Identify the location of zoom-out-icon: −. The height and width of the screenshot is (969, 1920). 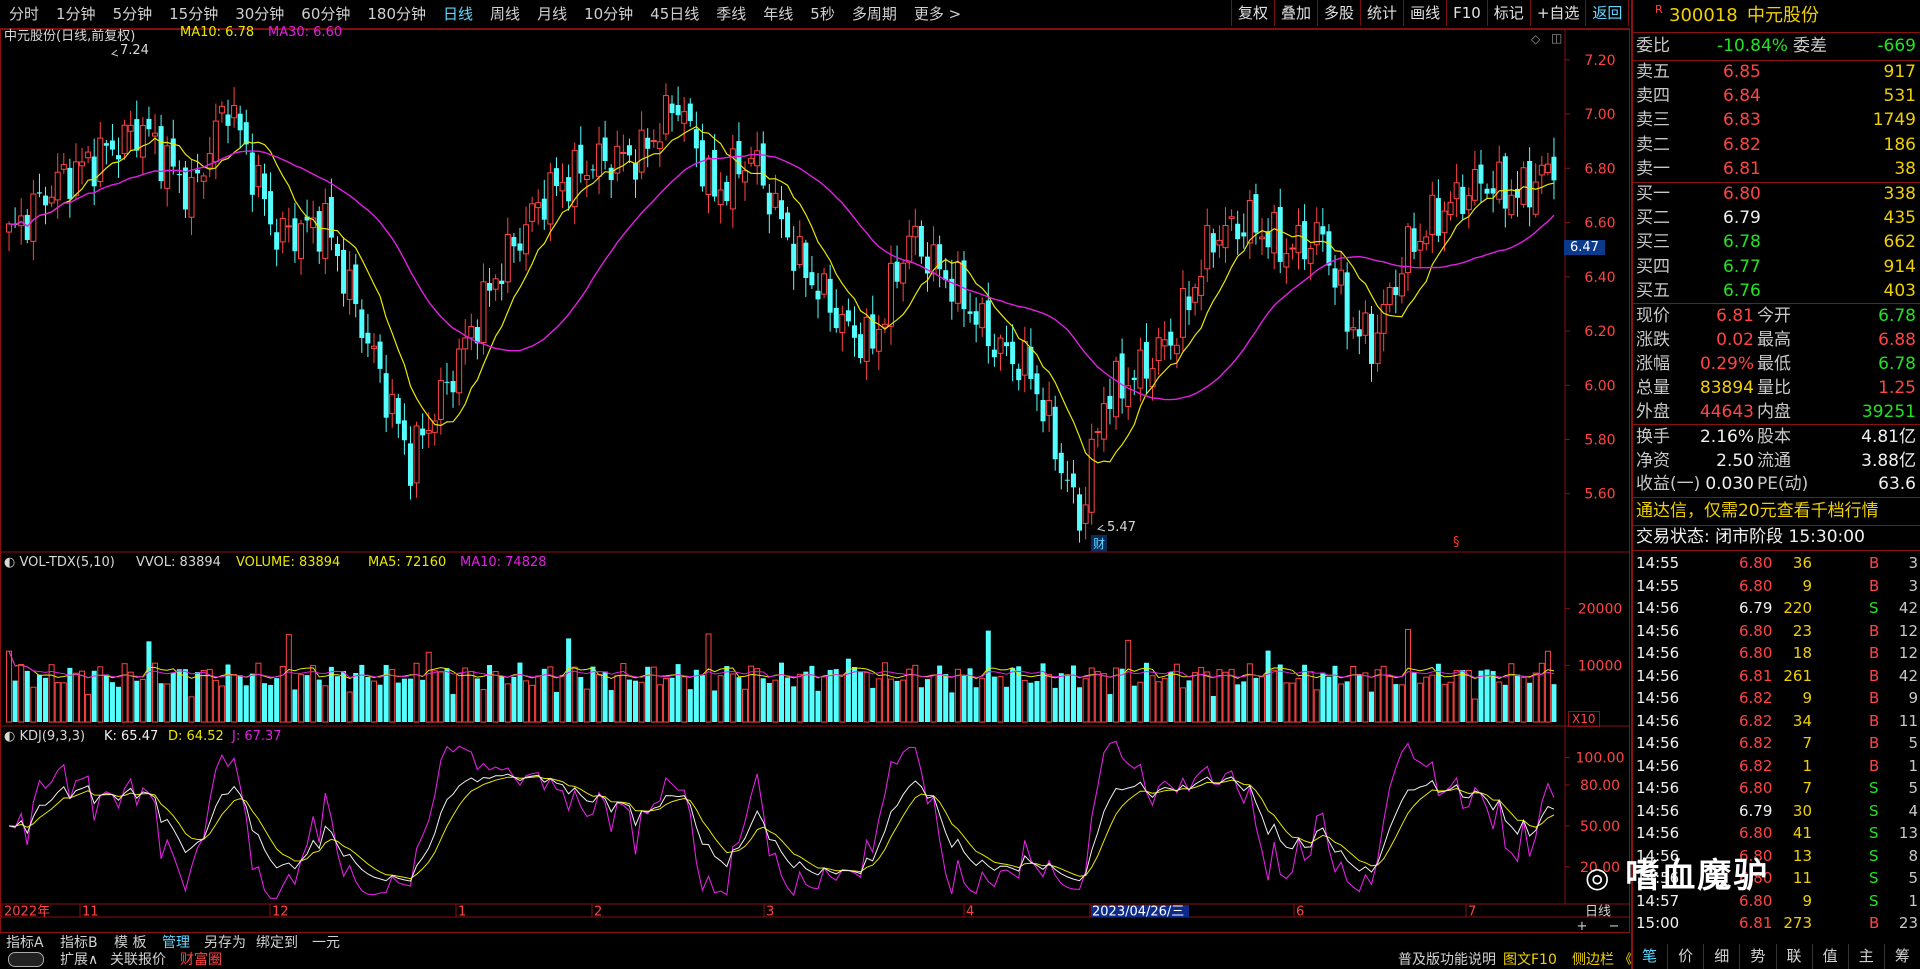
(1614, 926).